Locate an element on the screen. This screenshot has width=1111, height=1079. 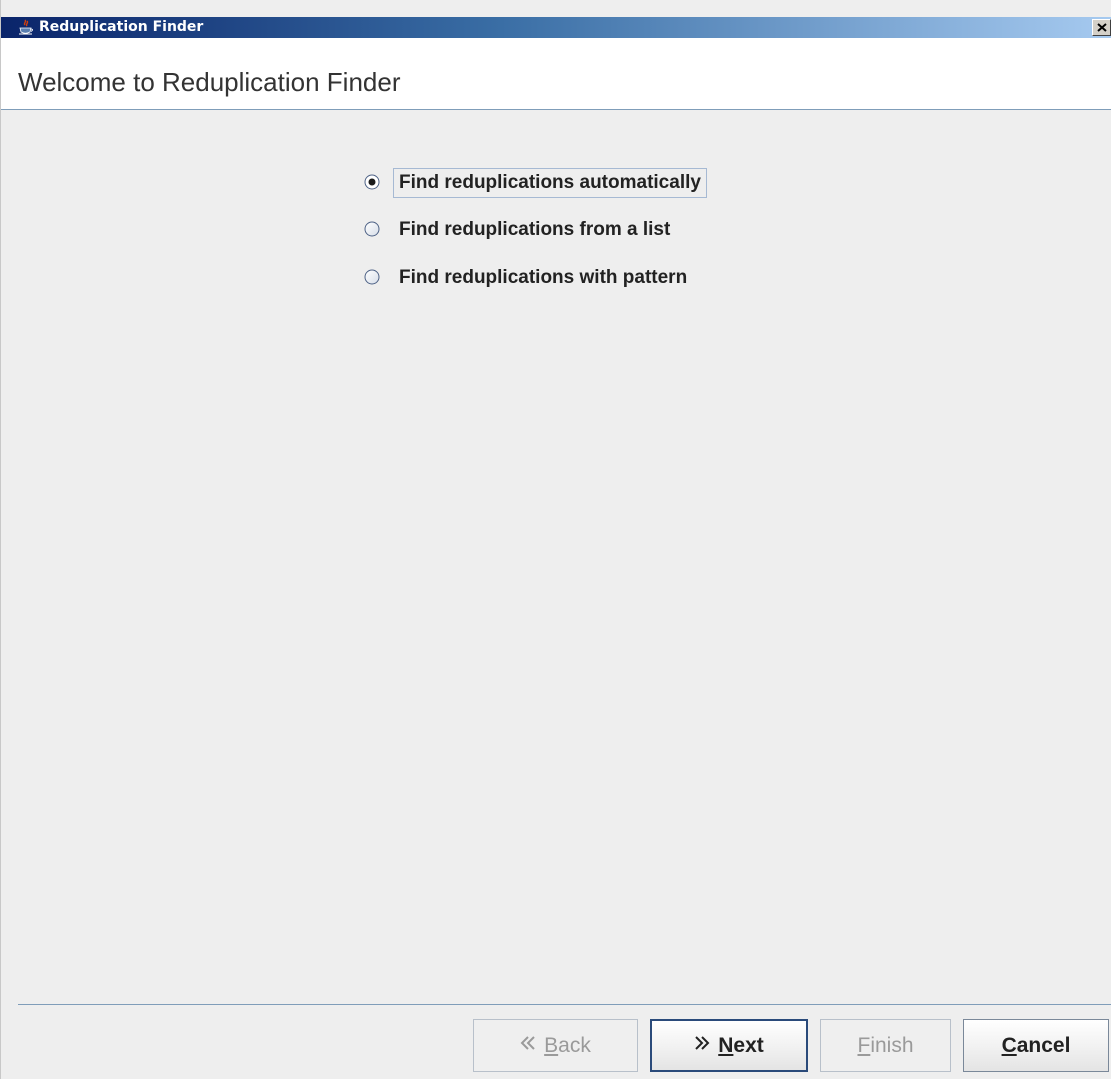
cancel-button: Cancel is located at coordinates (1036, 1045).